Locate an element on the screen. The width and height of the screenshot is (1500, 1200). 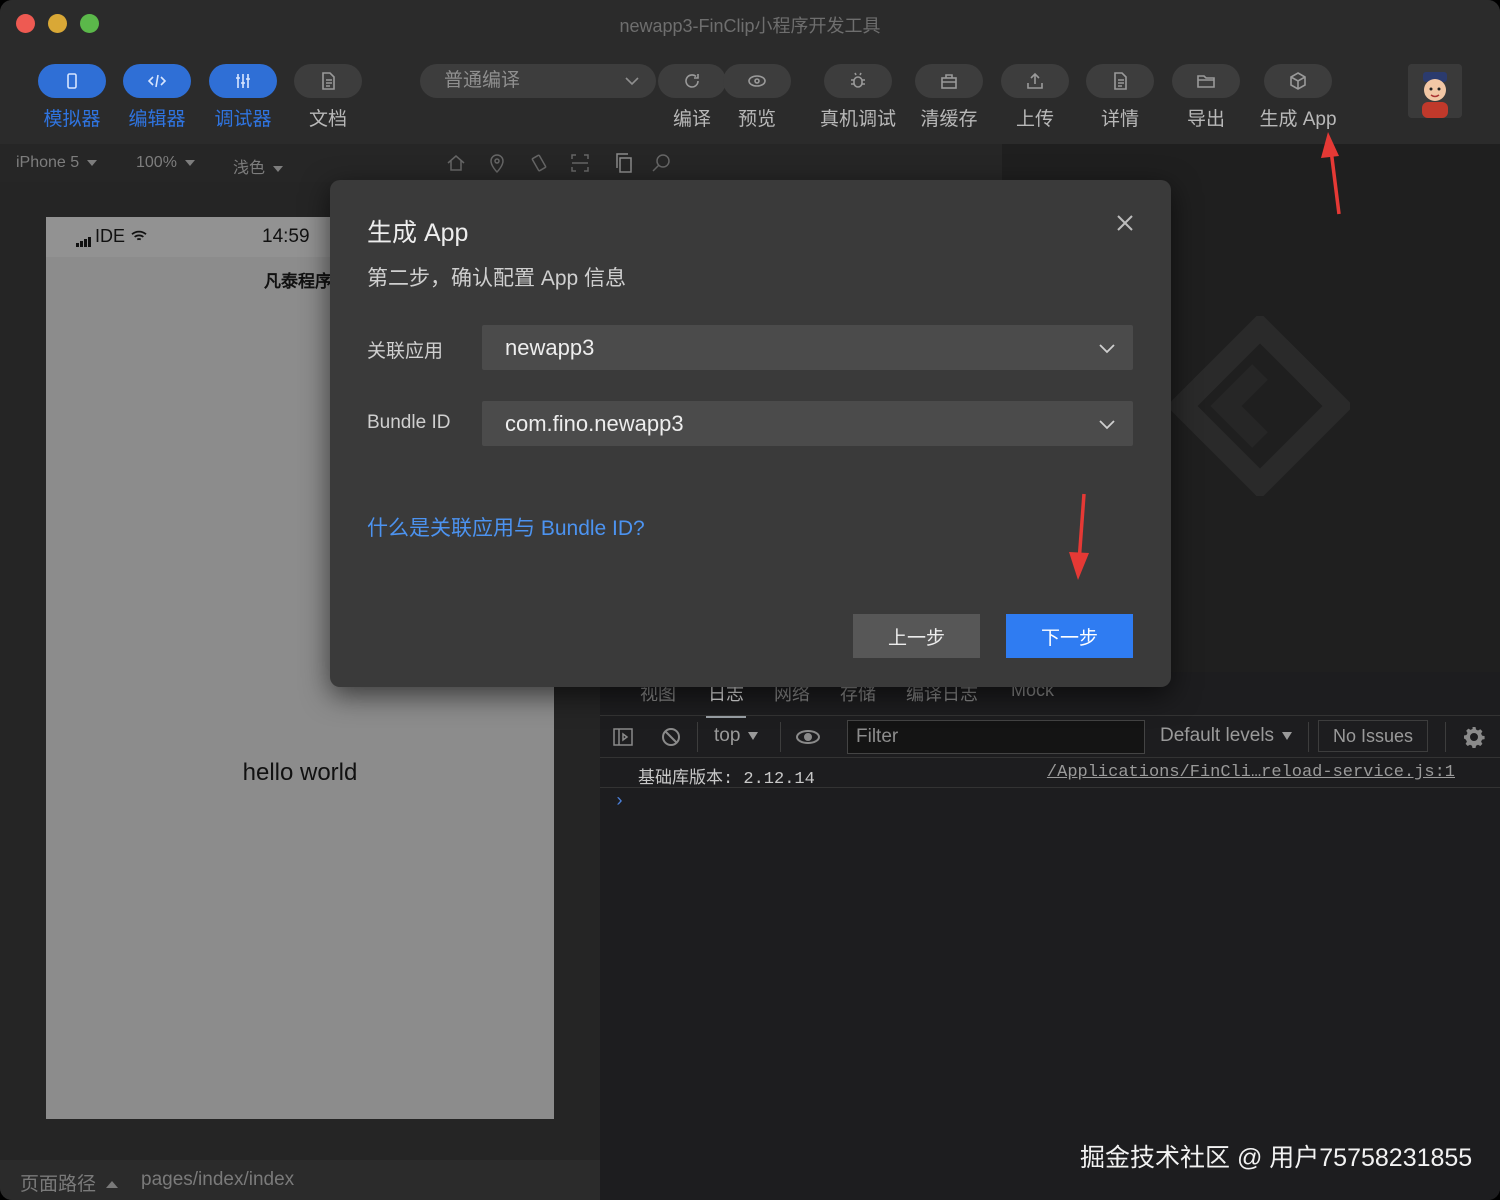
details-button is located at coordinates (1120, 81).